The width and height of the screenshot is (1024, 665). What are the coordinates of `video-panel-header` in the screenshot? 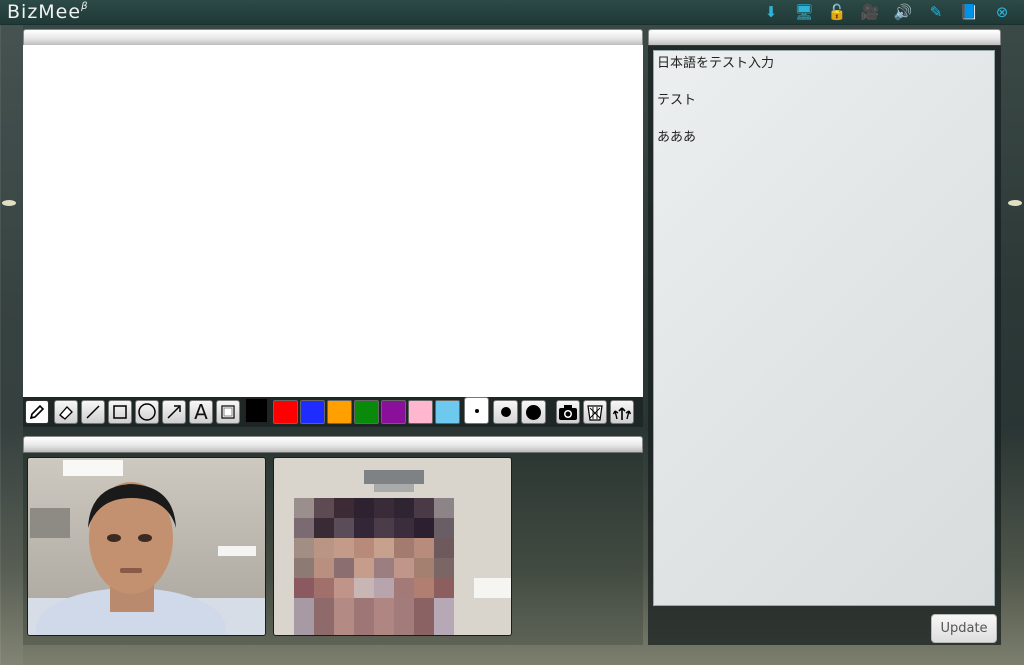 It's located at (333, 444).